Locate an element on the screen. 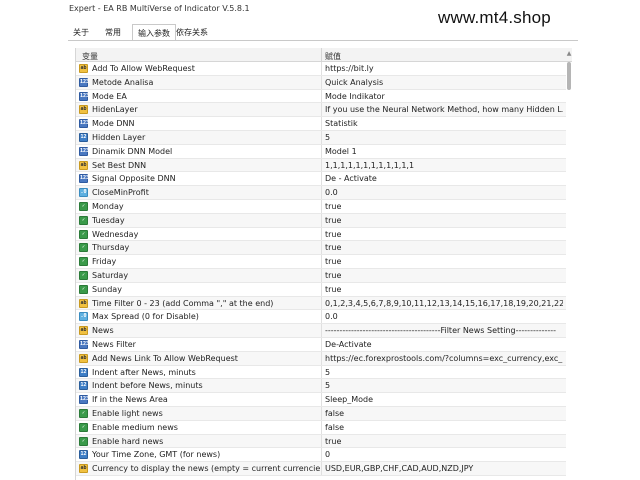 Image resolution: width=640 pixels, height=480 pixels. parameter-row: ✓ Wednesday true is located at coordinates (324, 234).